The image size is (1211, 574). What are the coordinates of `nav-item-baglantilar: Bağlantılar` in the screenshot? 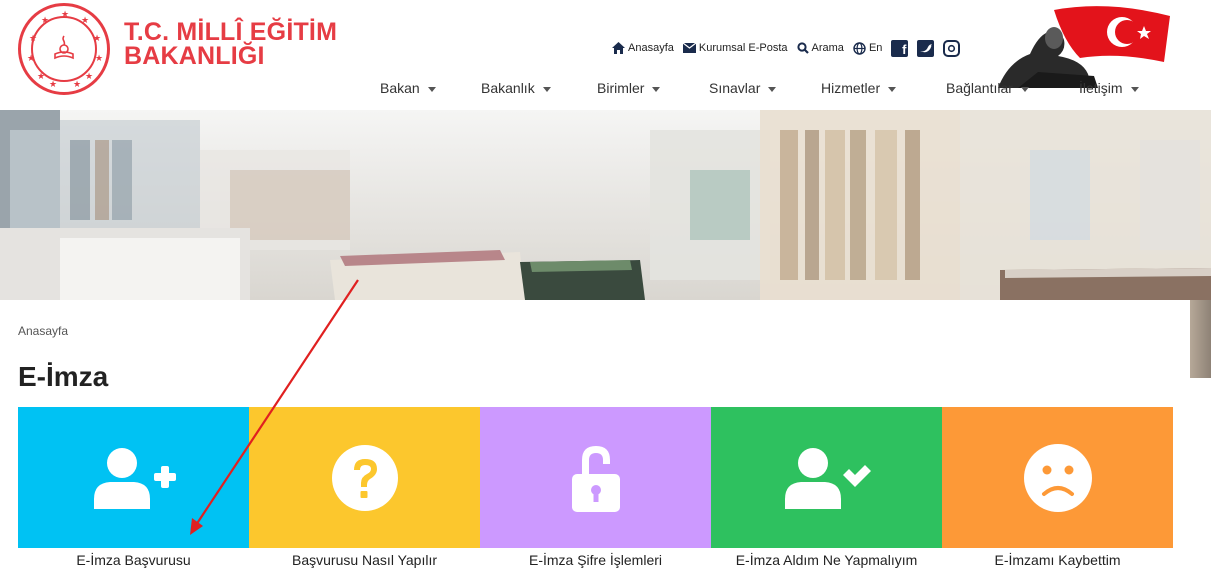 It's located at (1012, 88).